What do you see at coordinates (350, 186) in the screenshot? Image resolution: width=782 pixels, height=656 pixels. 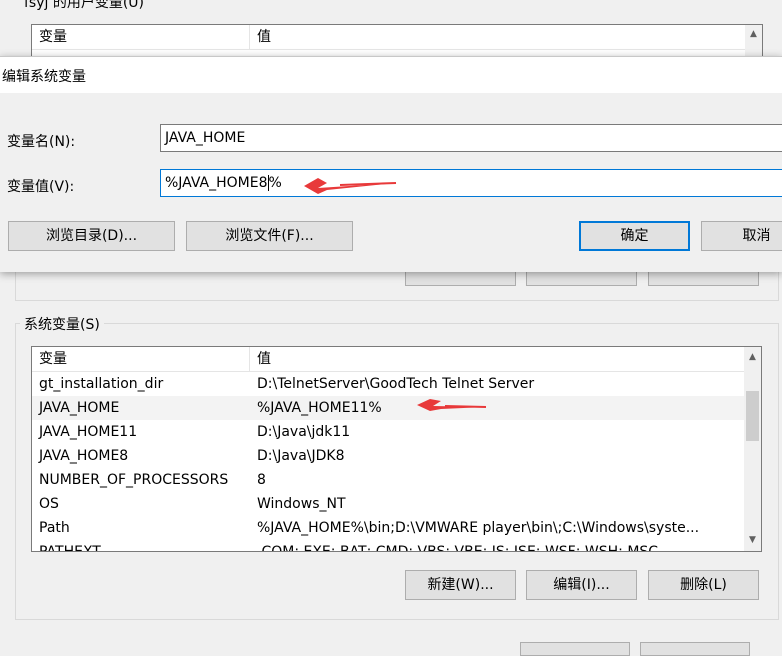 I see `arrow-annotation-value-field` at bounding box center [350, 186].